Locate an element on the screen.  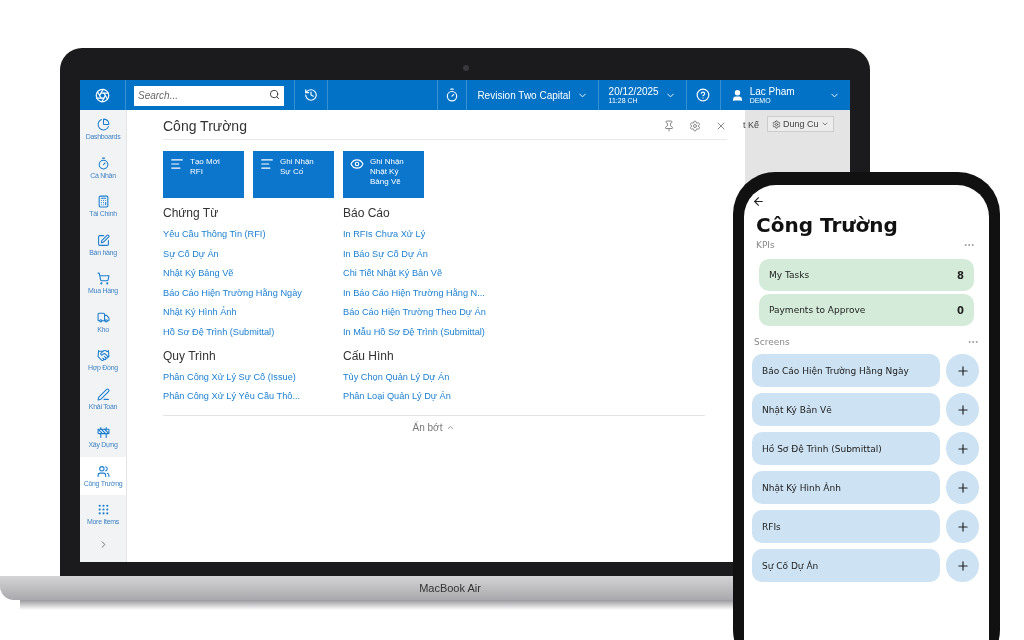
panel-title: Công Trường is located at coordinates (205, 126).